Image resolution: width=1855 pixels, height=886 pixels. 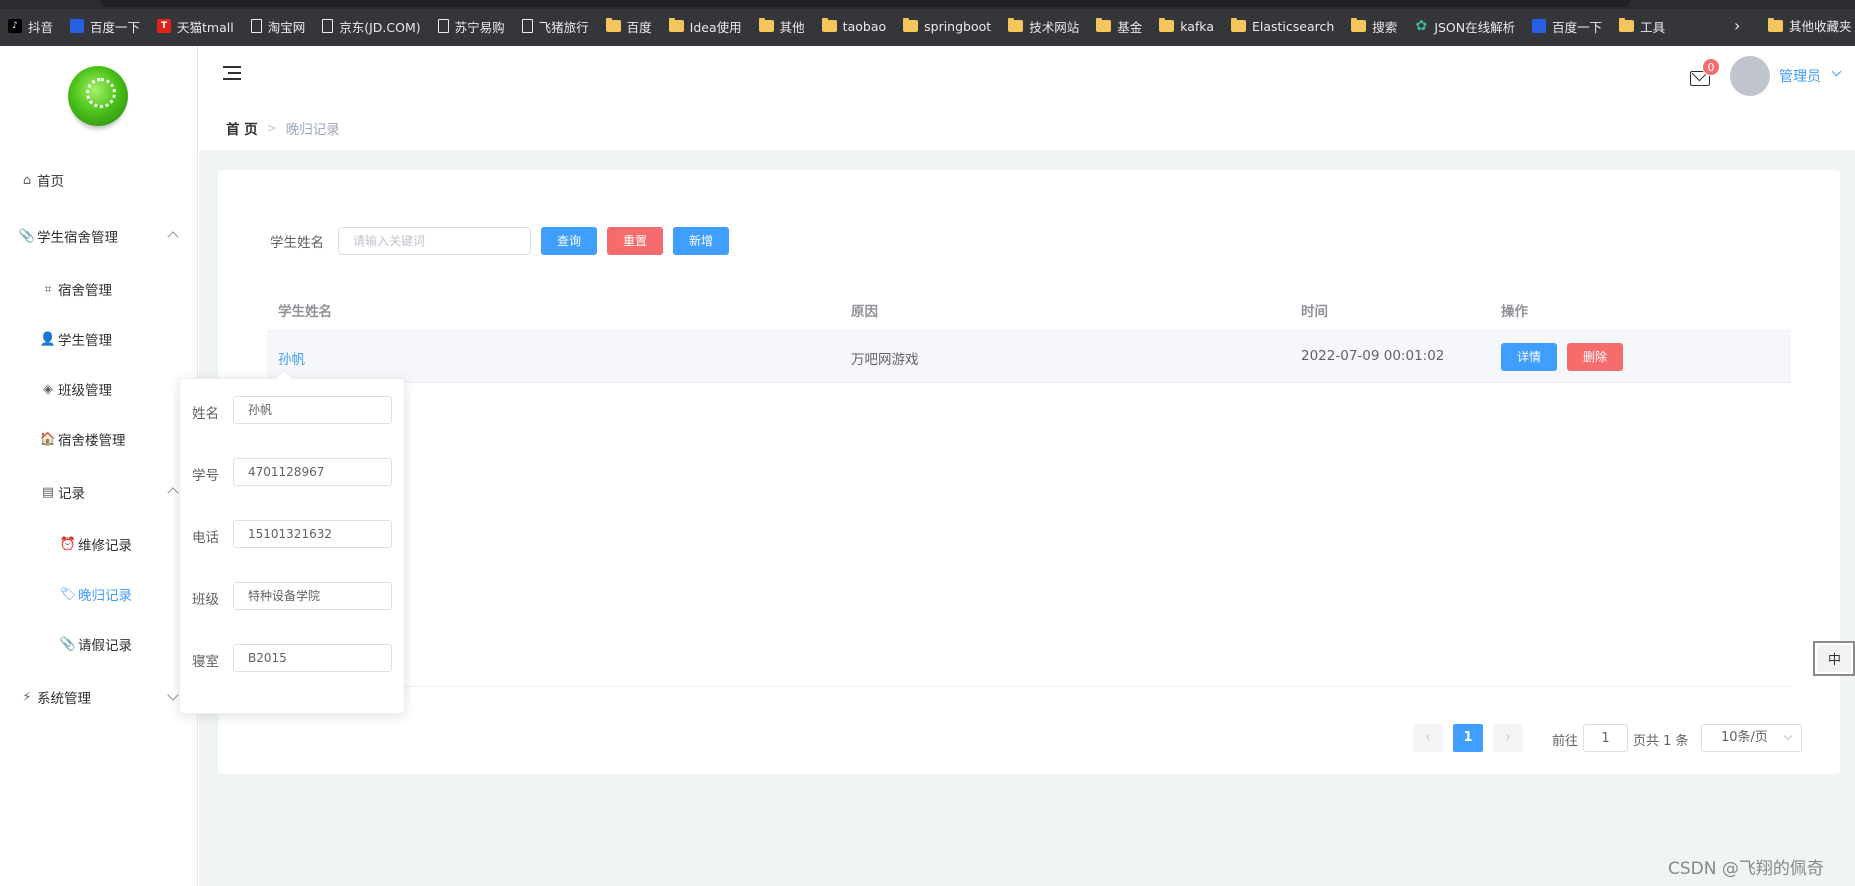 I want to click on popover-field-phone: 15101321632, so click(x=312, y=534).